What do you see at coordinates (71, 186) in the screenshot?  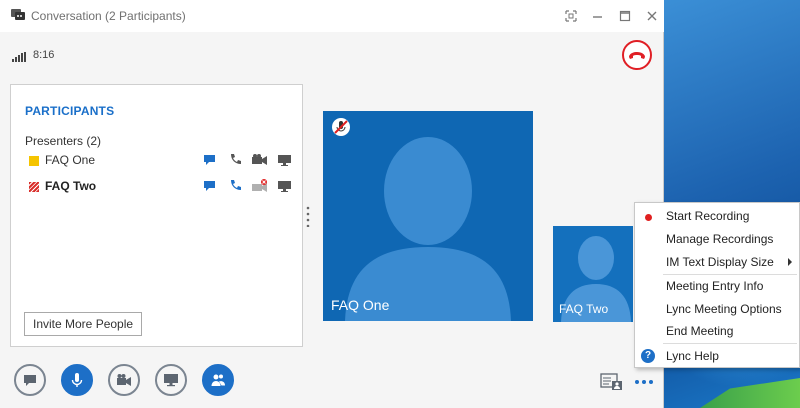 I see `participant-name: FAQ Two` at bounding box center [71, 186].